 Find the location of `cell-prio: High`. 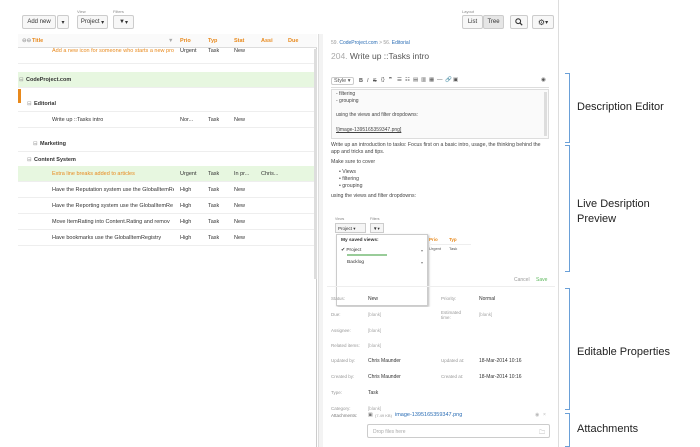

cell-prio: High is located at coordinates (186, 222).